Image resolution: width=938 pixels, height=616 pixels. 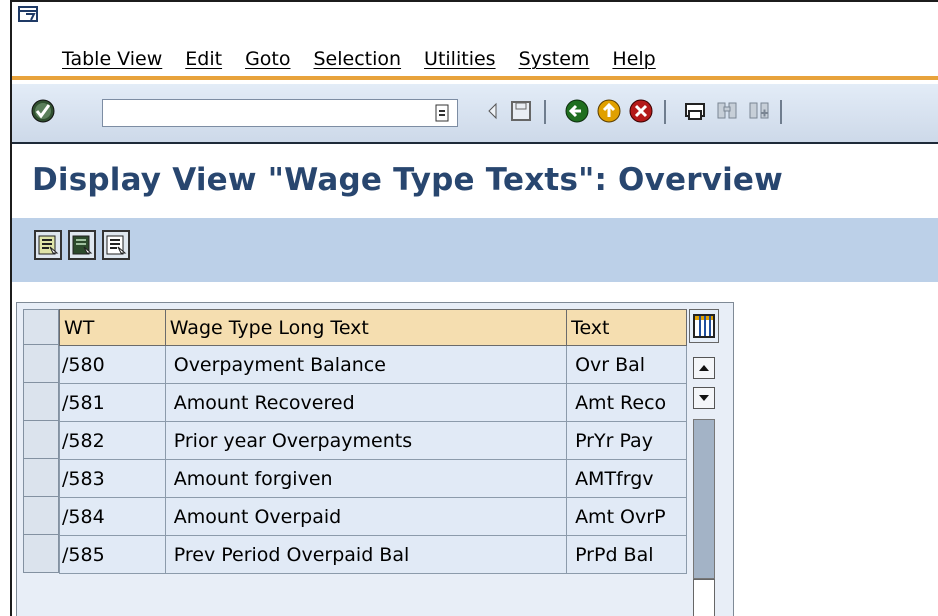 I want to click on cell-text: AMTfrgv, so click(x=626, y=478).